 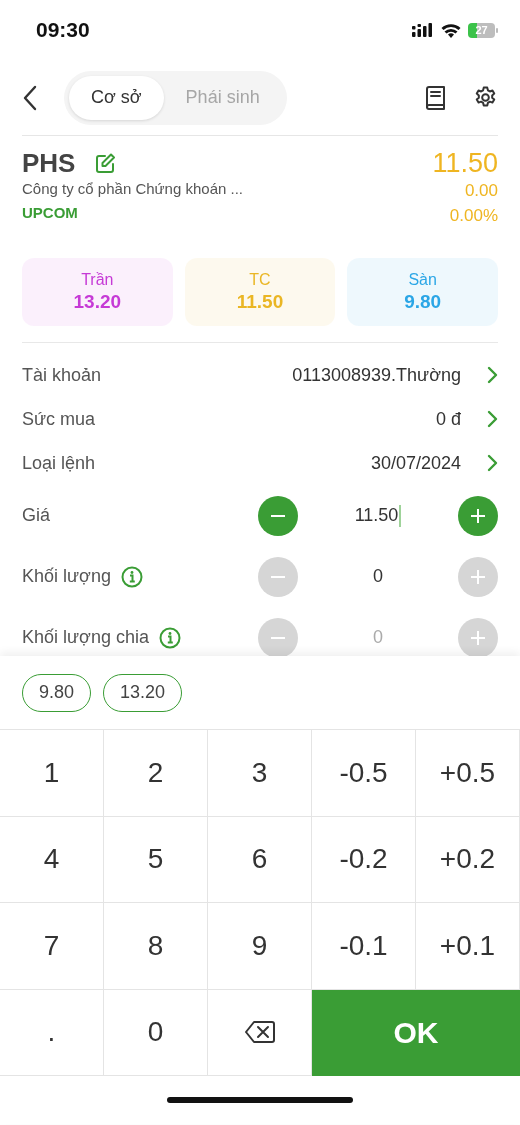 What do you see at coordinates (260, 859) in the screenshot?
I see `keypad-key: 6` at bounding box center [260, 859].